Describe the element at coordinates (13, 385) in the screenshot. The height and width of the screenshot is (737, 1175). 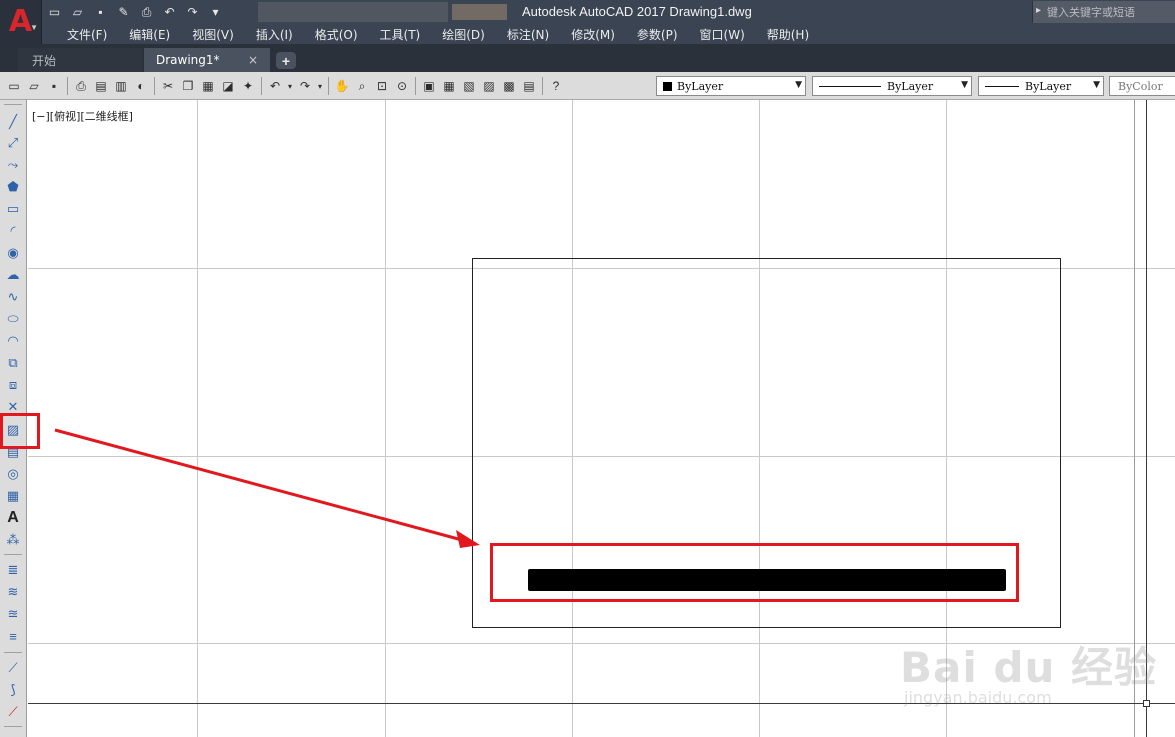
I see `make-block-icon: ⧈` at that location.